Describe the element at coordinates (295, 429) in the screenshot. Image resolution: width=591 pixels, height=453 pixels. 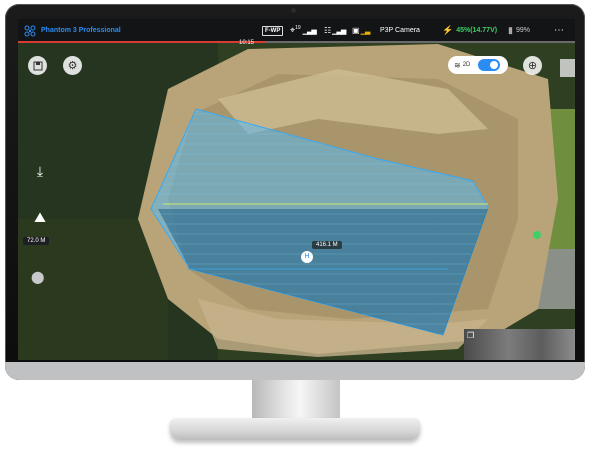
I see `monitor-stand-base` at that location.